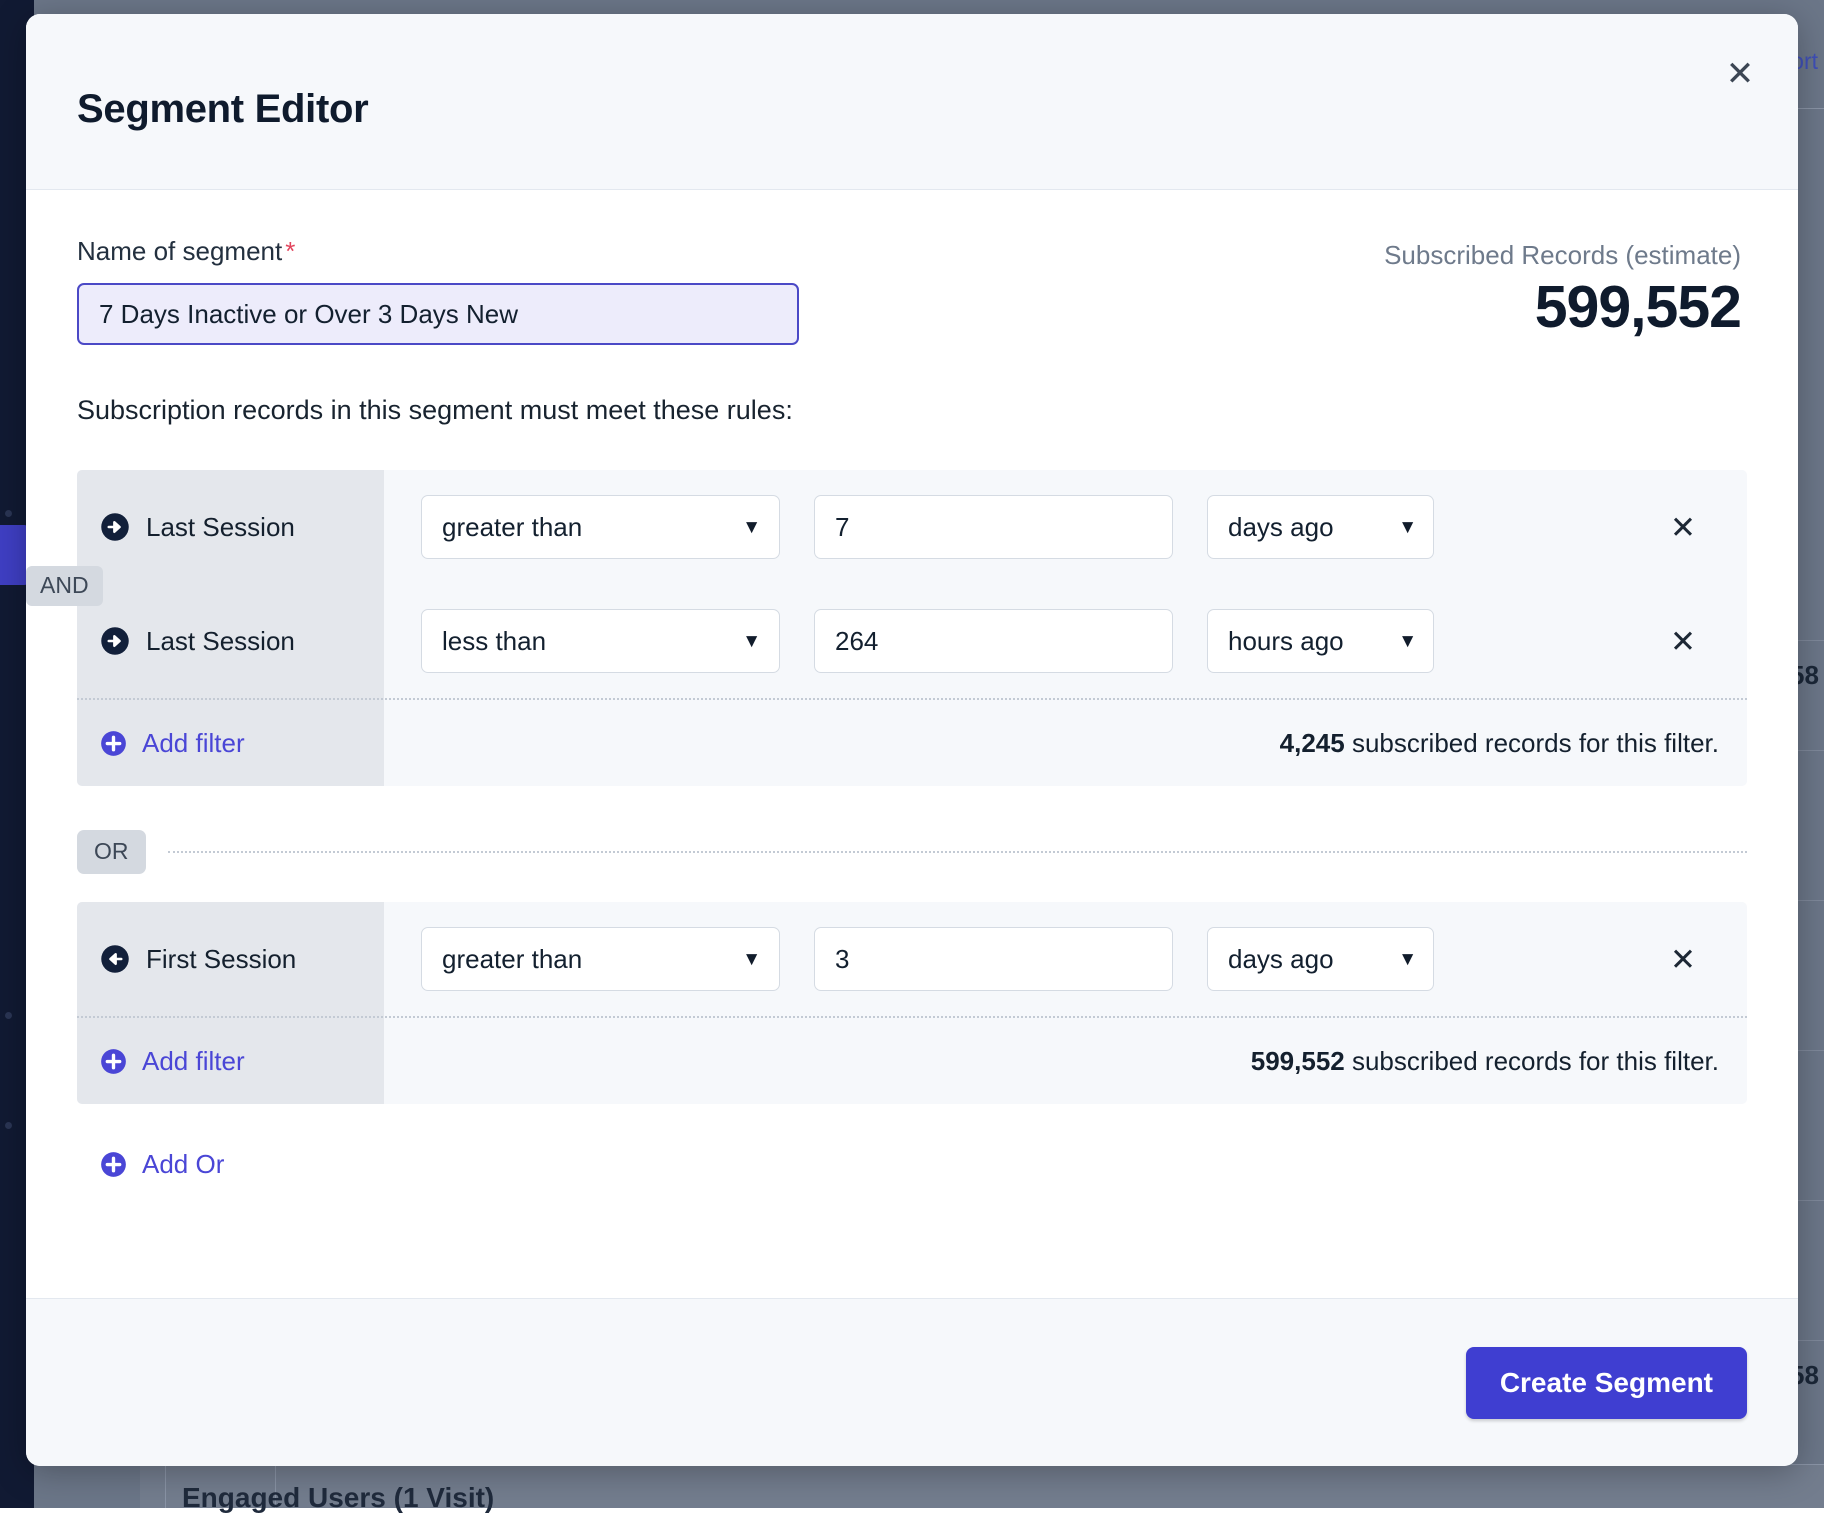 The image size is (1824, 1514). I want to click on dialog-footer: Create Segment, so click(912, 1382).